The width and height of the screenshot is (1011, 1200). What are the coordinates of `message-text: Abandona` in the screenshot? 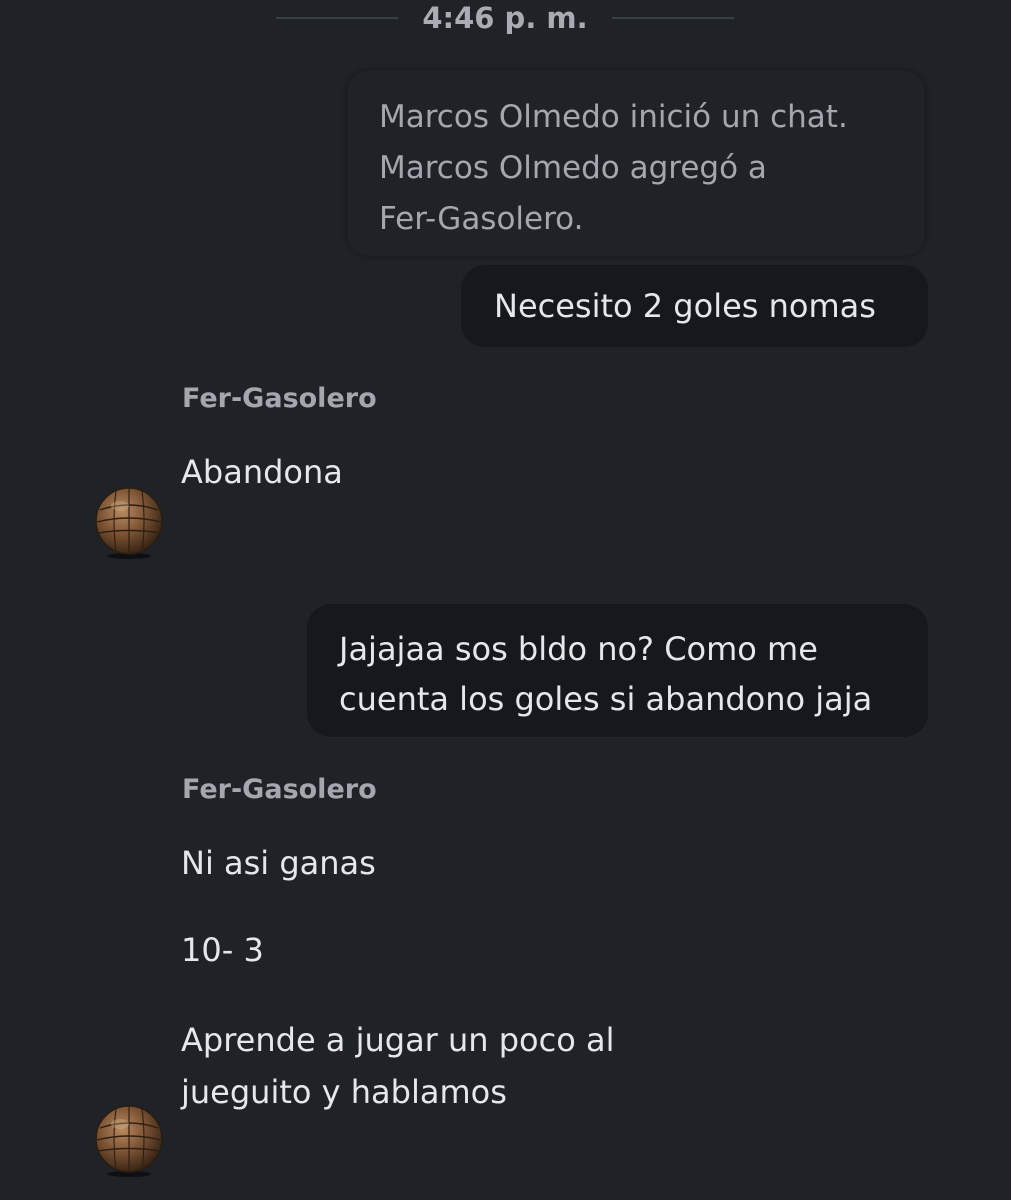 It's located at (262, 472).